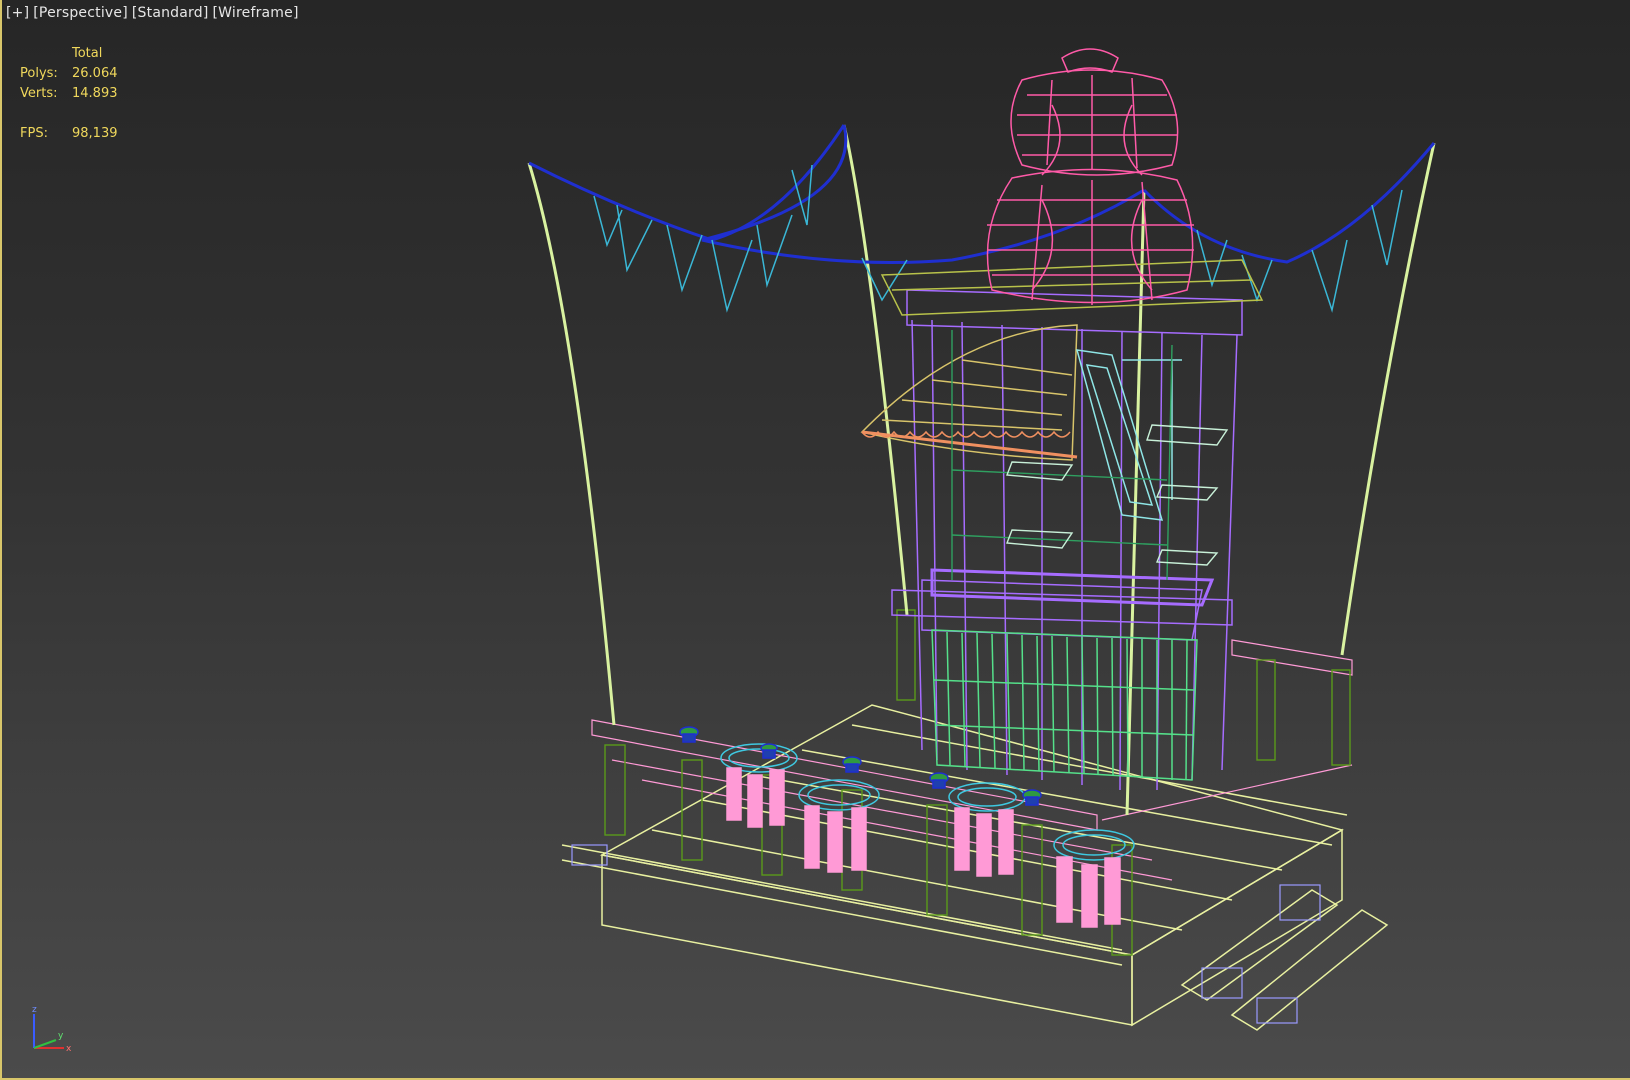 This screenshot has width=1630, height=1080. What do you see at coordinates (34, 1010) in the screenshot?
I see `axis-z-label: z` at bounding box center [34, 1010].